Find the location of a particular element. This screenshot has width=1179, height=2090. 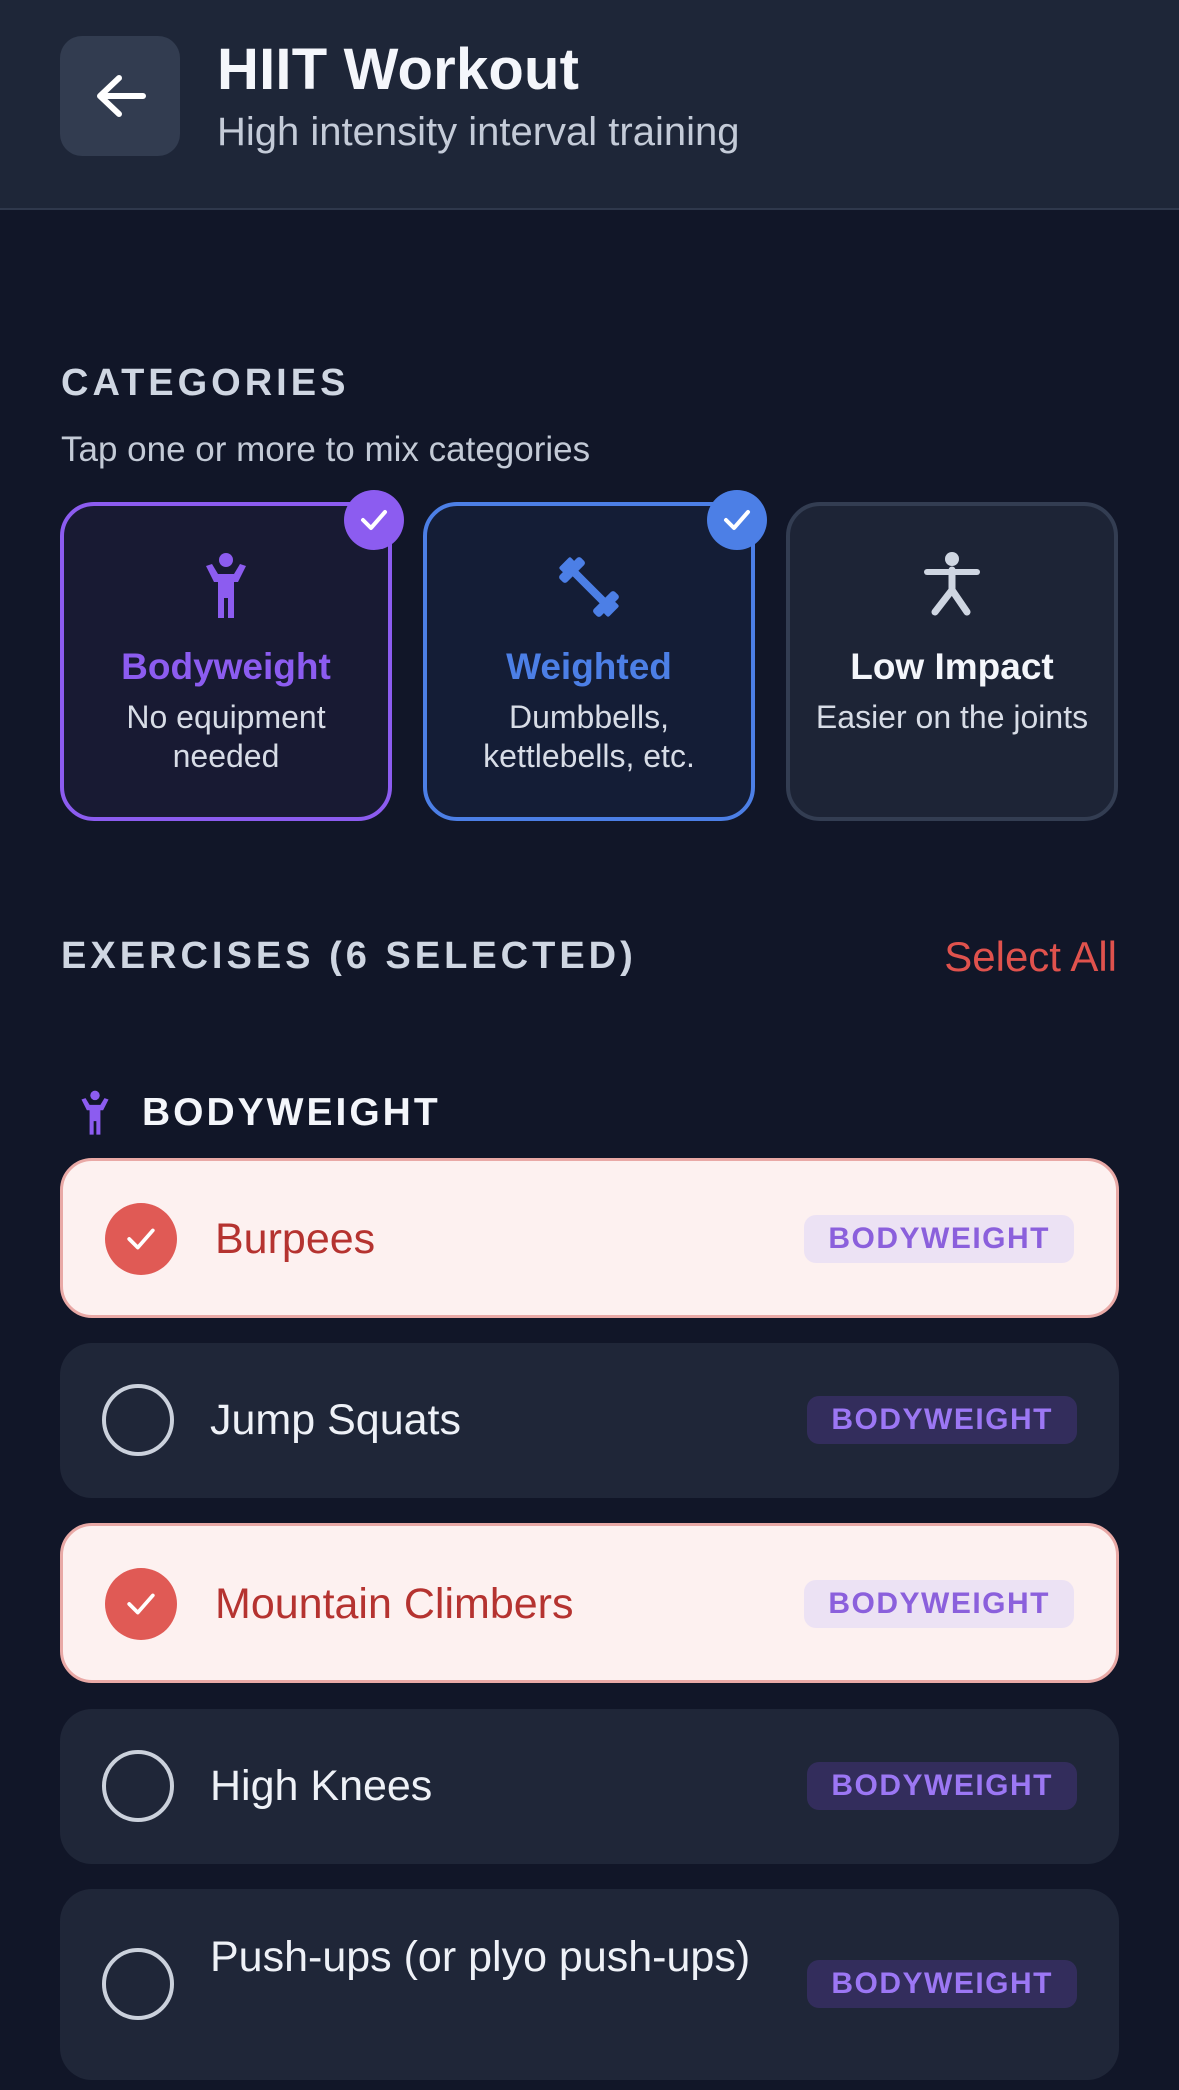

exercise-name: Push-ups (or plyo push-ups) is located at coordinates (480, 1957).